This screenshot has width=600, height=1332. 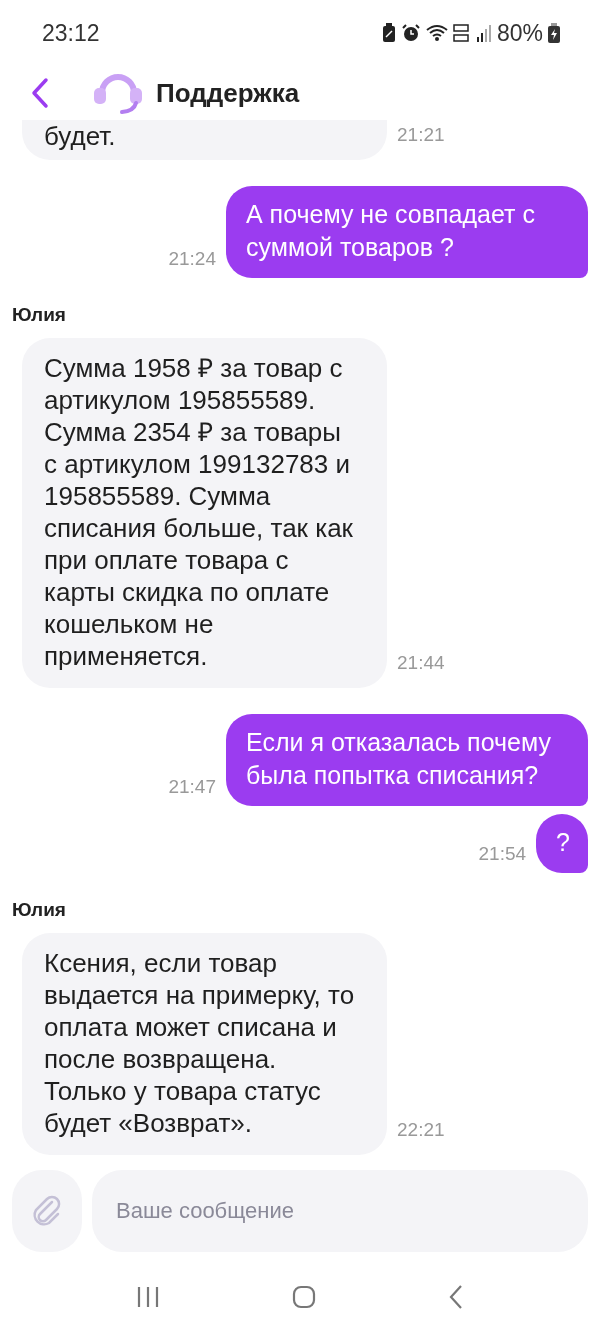 What do you see at coordinates (204, 1044) in the screenshot?
I see `message-bubble: Ксения, если товар выдается на примерку, то оплата может списана и после возвращена. Только у товара статус будет «Возврат».` at bounding box center [204, 1044].